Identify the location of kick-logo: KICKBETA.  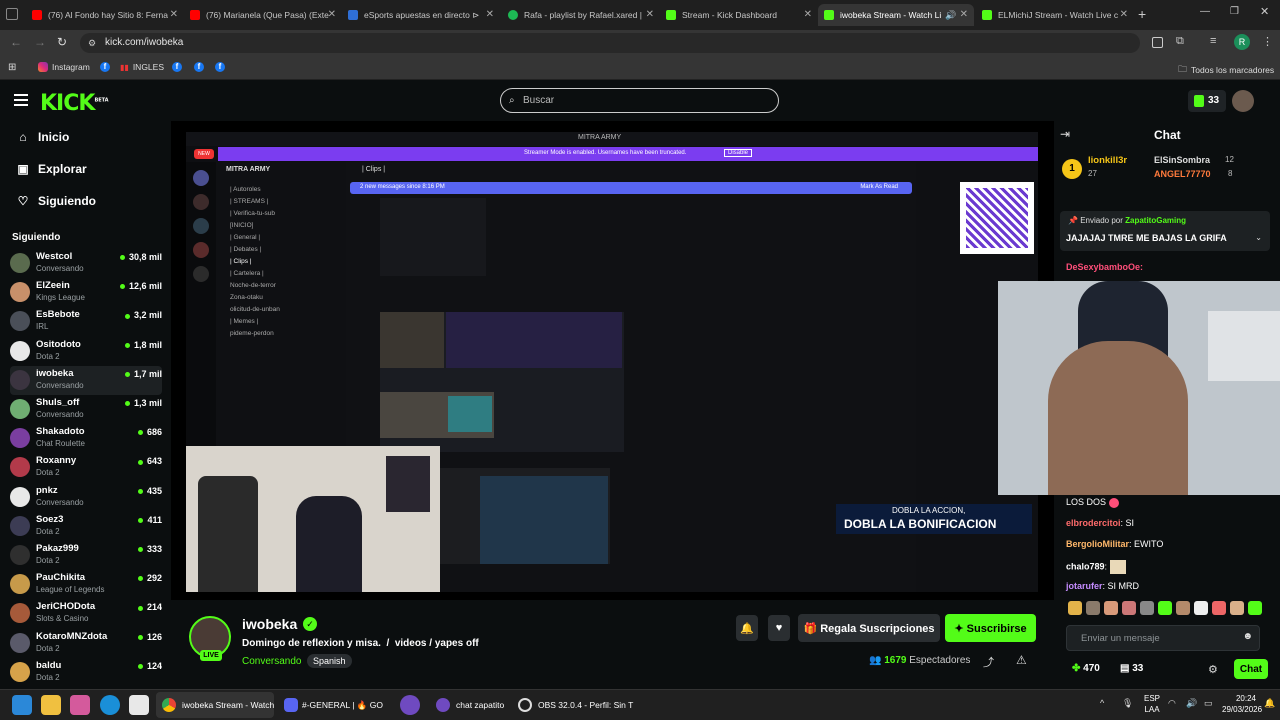
(74, 103).